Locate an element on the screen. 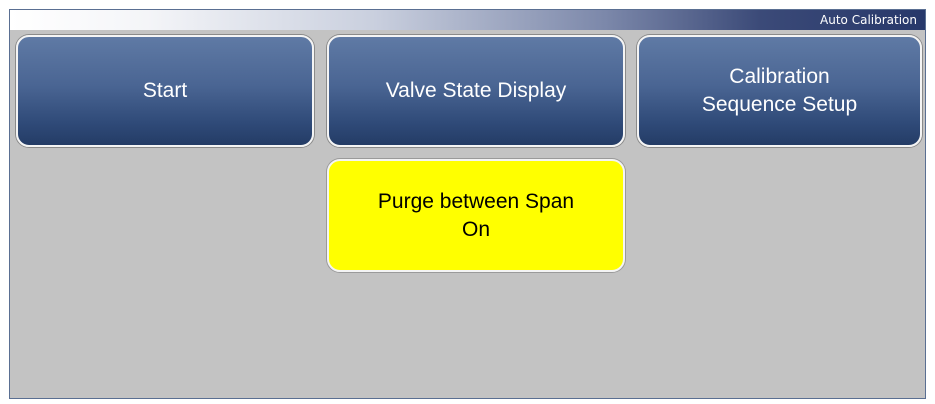  valve-state-display-button-label: Valve State Display is located at coordinates (476, 90).